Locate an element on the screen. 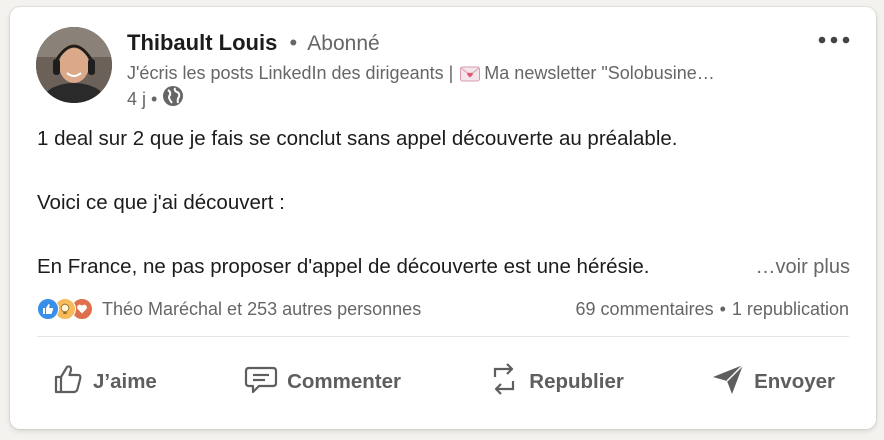  send-button: Envoyer is located at coordinates (772, 382).